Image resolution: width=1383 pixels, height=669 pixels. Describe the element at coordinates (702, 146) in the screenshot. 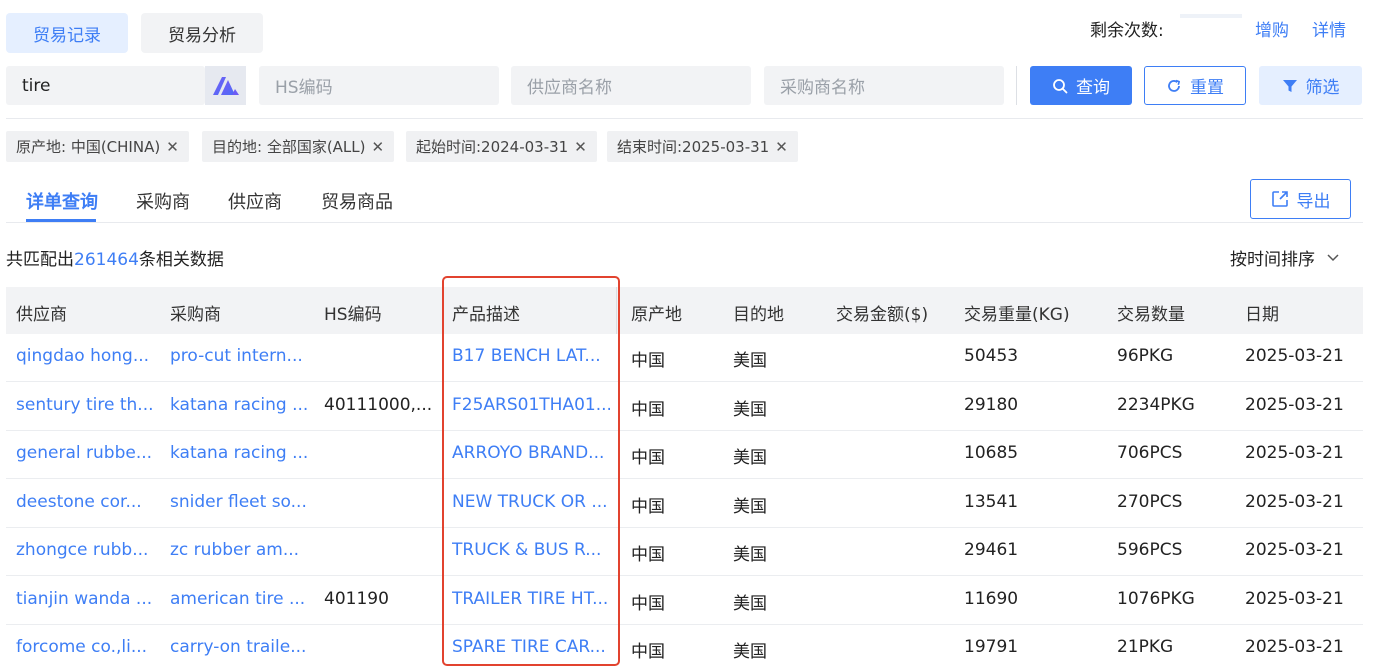

I see `filter-chip-end-date: 结束时间:2025-03-31 ✕` at that location.